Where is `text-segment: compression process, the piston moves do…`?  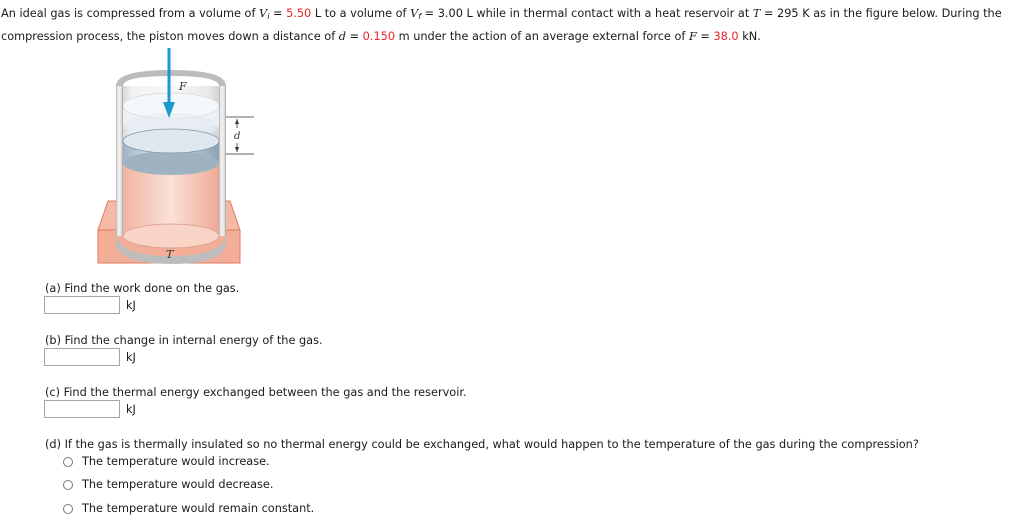
text-segment: compression process, the piston moves do… is located at coordinates (170, 36).